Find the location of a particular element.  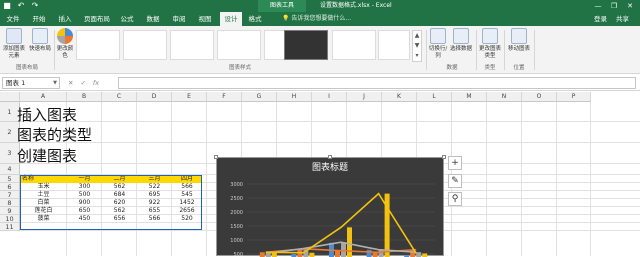

tab-file: 文件 is located at coordinates (13, 19).